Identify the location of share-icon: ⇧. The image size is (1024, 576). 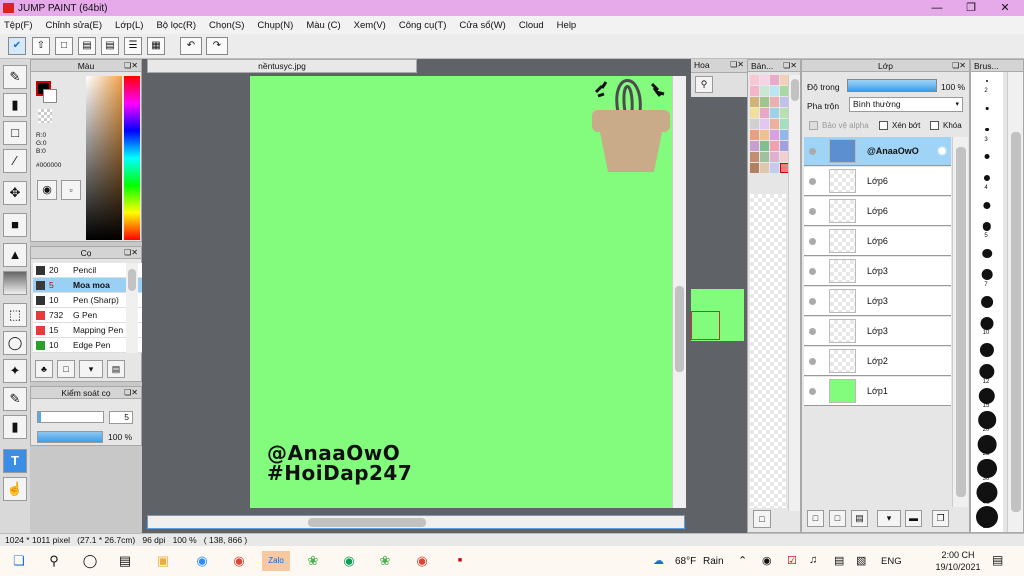
(41, 46).